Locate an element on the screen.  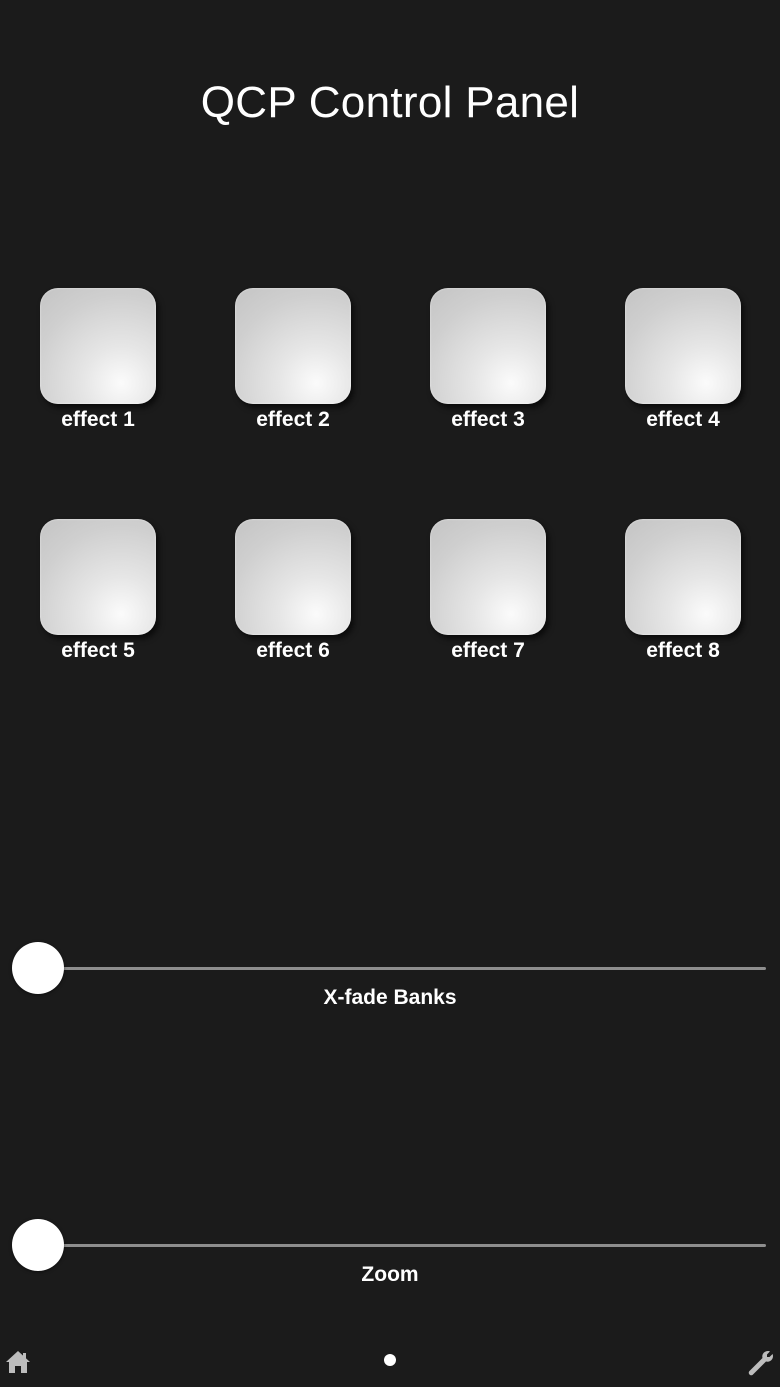
home-icon is located at coordinates (18, 1362).